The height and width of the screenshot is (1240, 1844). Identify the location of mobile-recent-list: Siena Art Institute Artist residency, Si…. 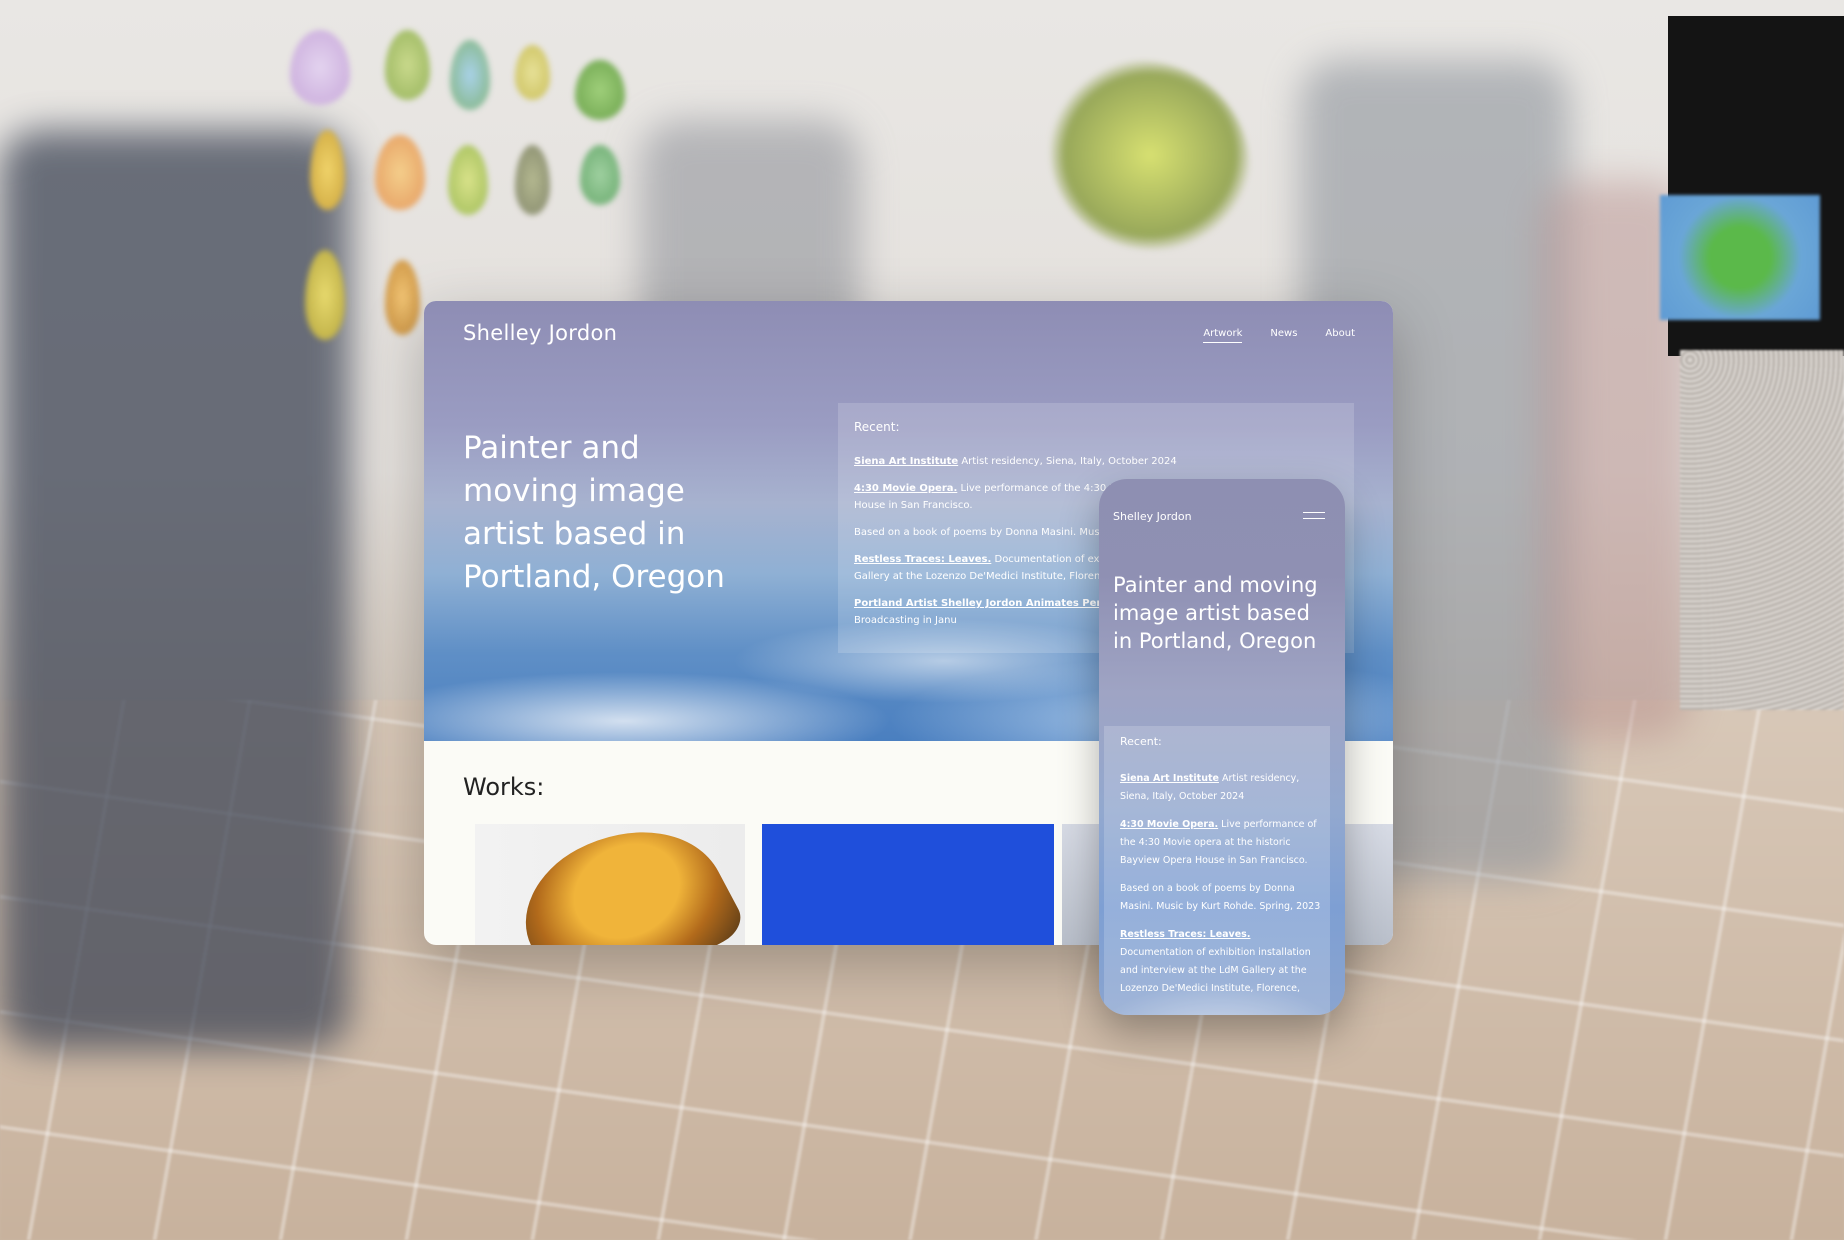
(1222, 889).